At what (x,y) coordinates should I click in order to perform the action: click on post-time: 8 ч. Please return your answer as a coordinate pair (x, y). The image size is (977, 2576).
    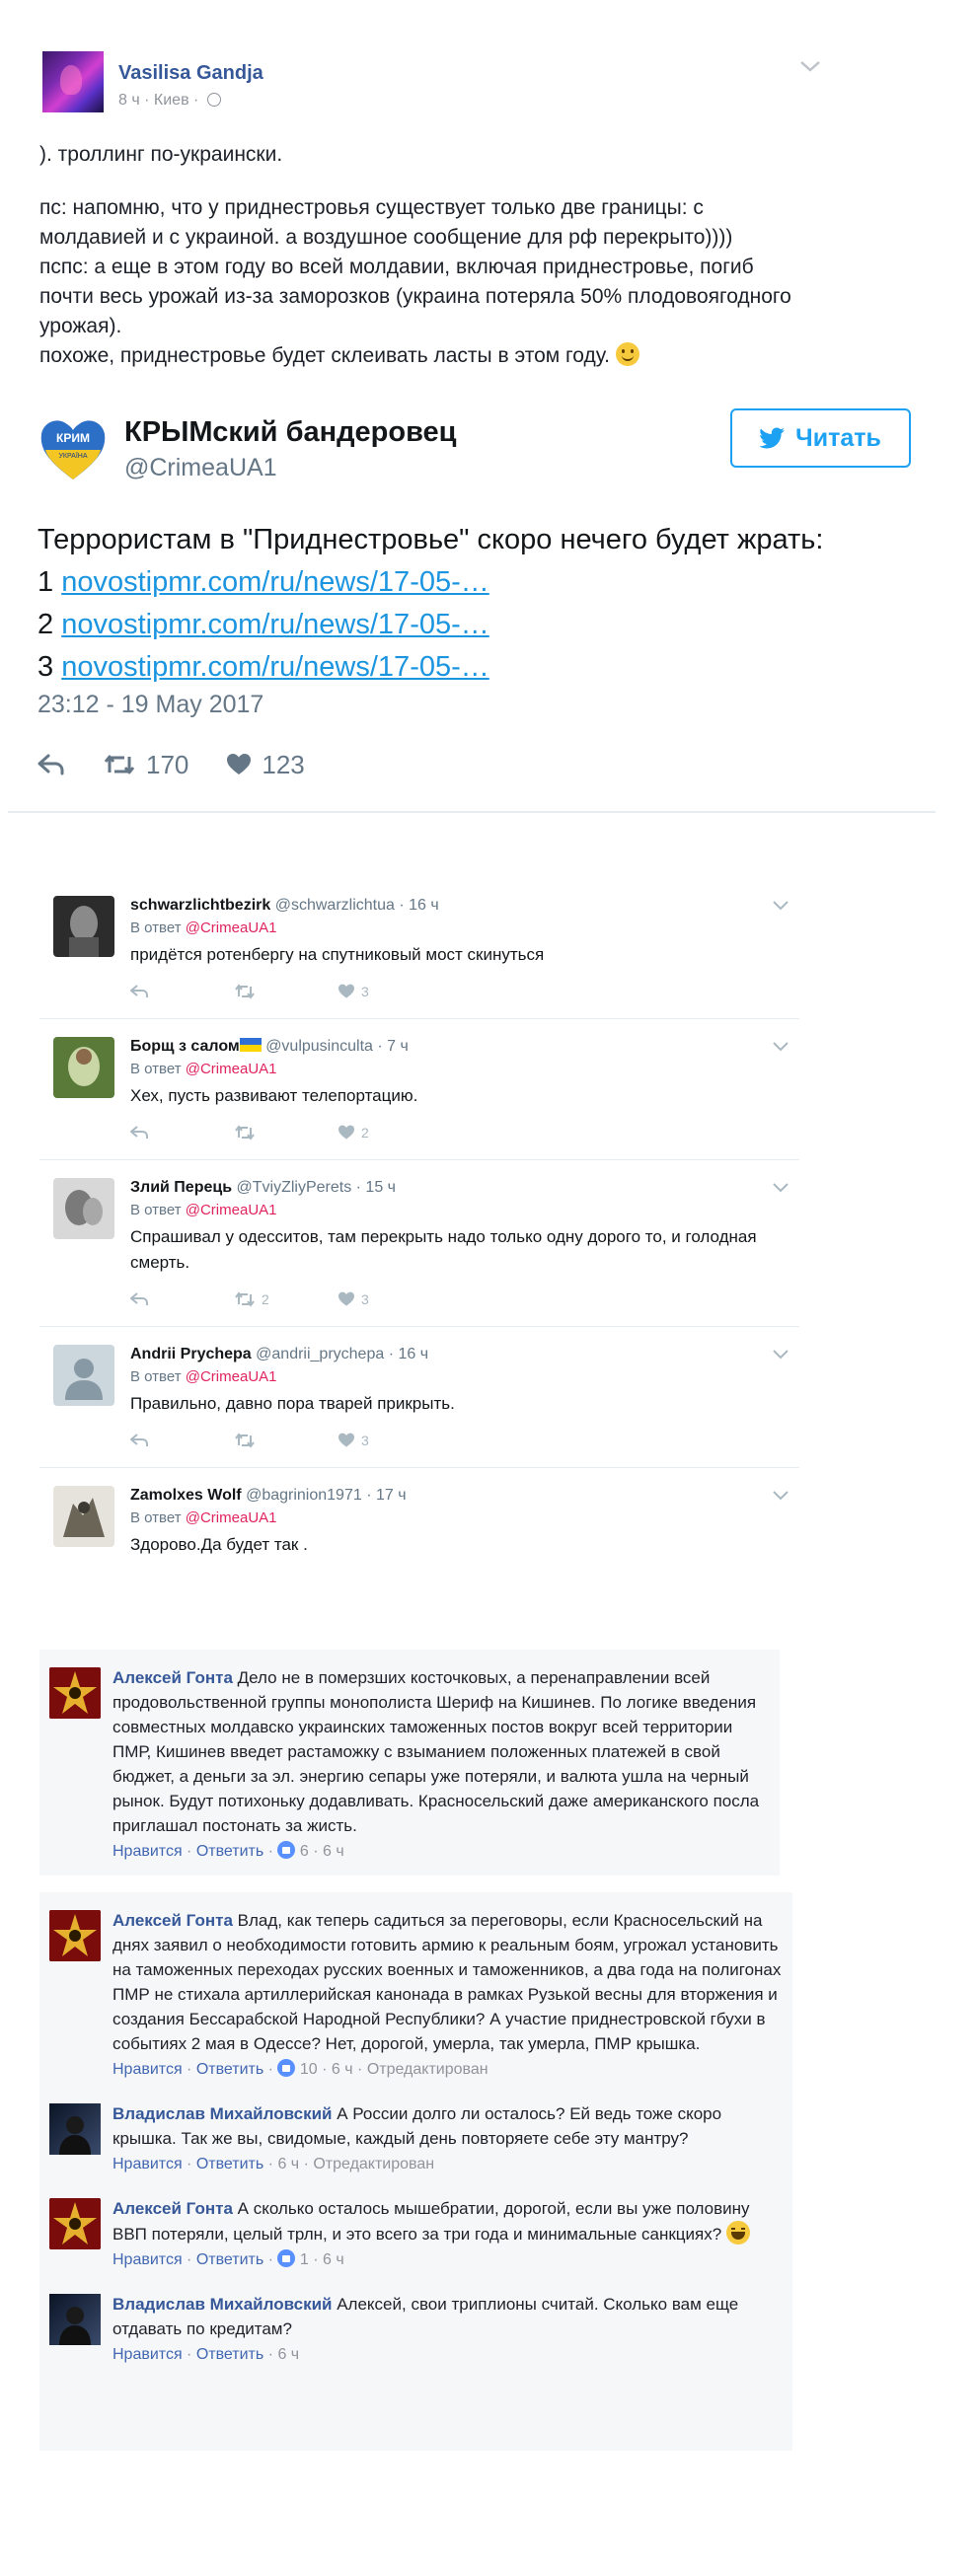
    Looking at the image, I should click on (129, 100).